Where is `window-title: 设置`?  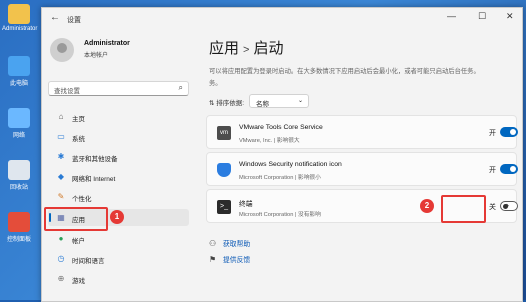 window-title: 设置 is located at coordinates (74, 20).